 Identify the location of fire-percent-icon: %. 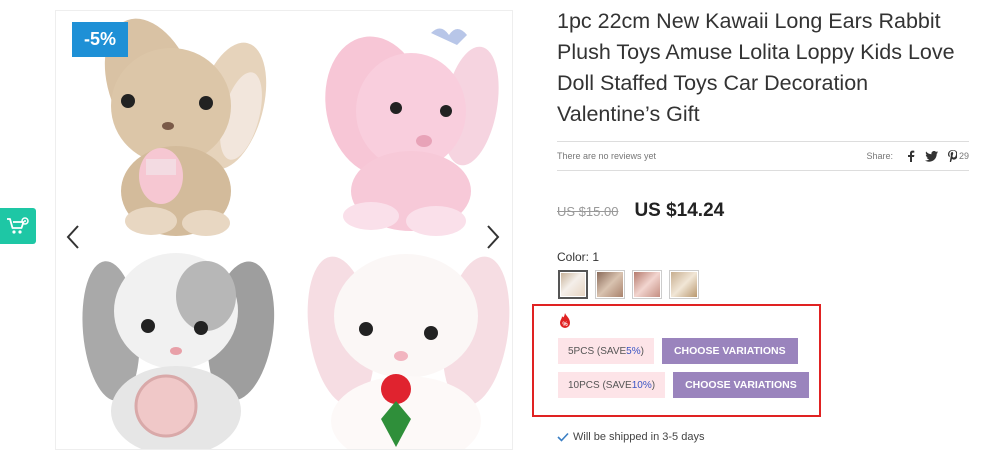
(565, 323).